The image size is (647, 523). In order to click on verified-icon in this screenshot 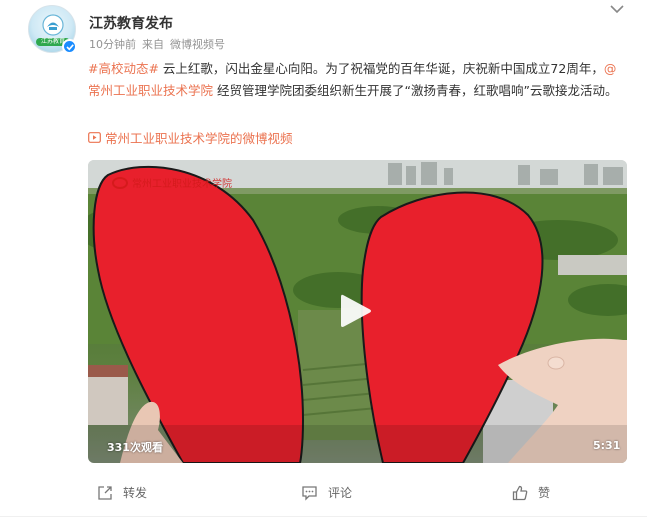, I will do `click(69, 46)`.